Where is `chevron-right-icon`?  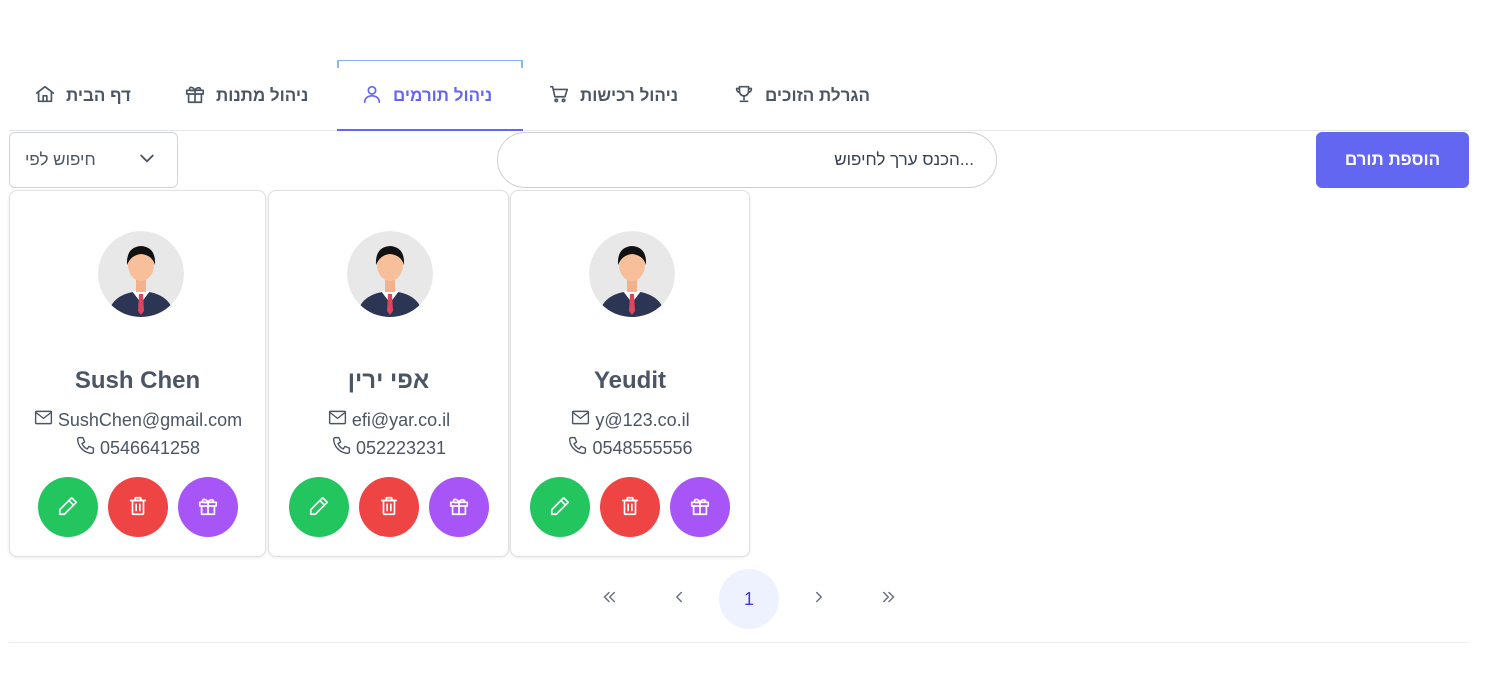
chevron-right-icon is located at coordinates (819, 599).